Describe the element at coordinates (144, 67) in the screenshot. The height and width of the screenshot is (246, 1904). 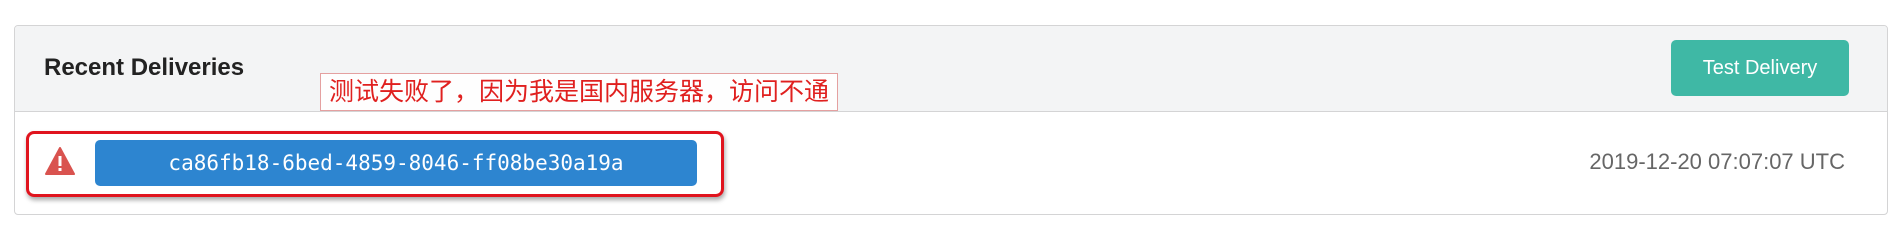
I see `panel-title: Recent Deliveries` at that location.